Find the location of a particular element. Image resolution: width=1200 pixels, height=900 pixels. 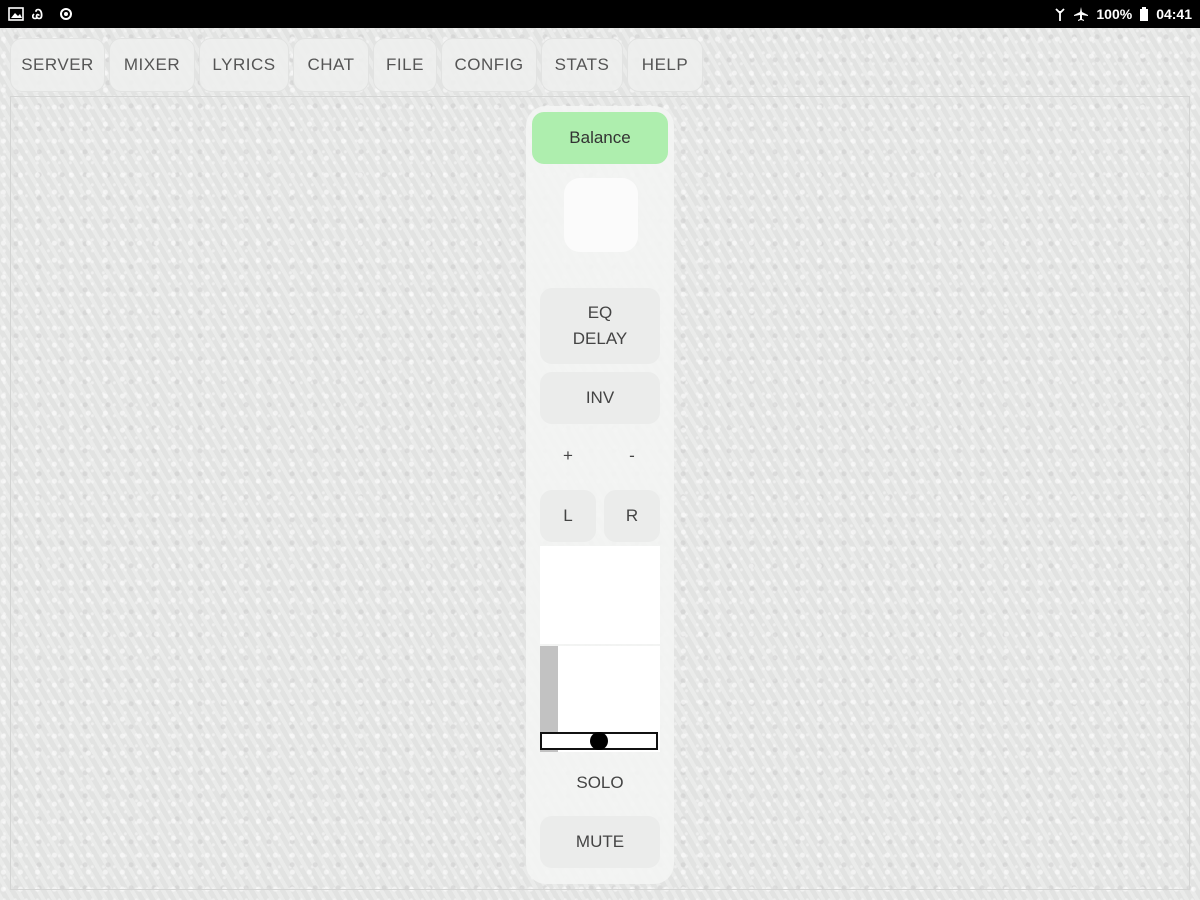

tab-file: FILE is located at coordinates (405, 65).